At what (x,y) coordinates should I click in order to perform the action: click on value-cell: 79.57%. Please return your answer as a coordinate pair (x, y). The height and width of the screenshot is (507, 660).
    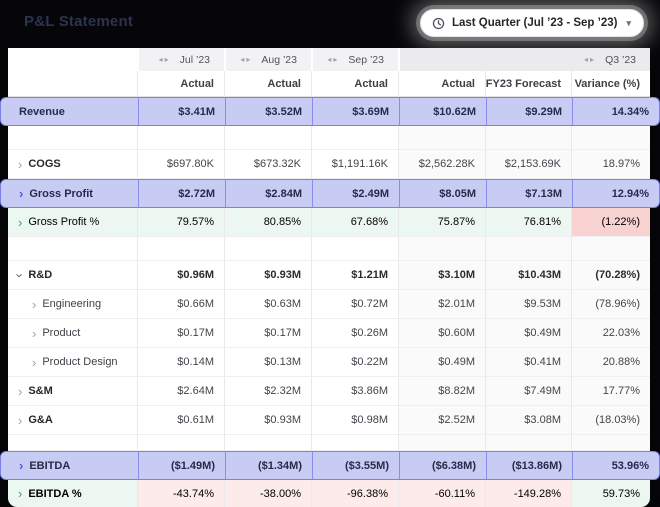
    Looking at the image, I should click on (180, 222).